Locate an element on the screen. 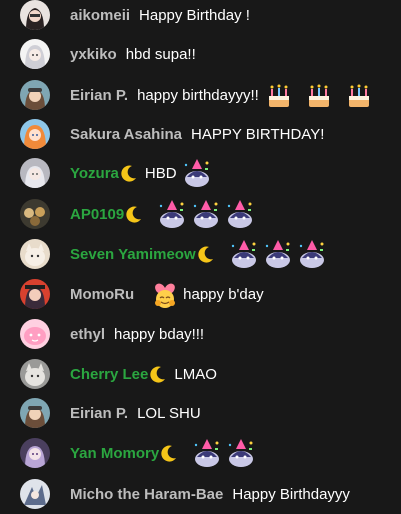  message-text: happy bday!!! is located at coordinates (159, 334).